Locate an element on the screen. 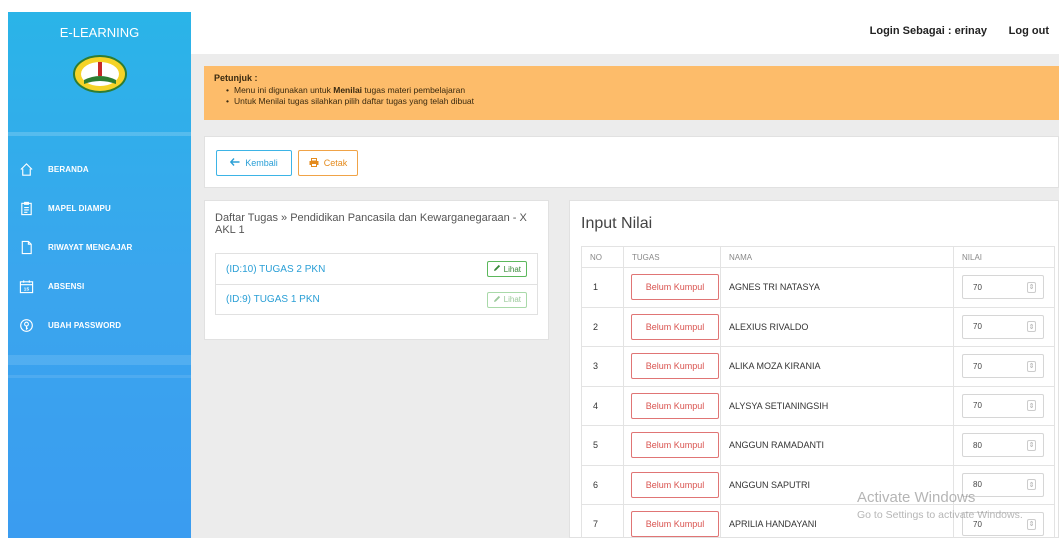 The image size is (1059, 538). task-link: (ID:9) TUGAS 1 PKN is located at coordinates (273, 299).